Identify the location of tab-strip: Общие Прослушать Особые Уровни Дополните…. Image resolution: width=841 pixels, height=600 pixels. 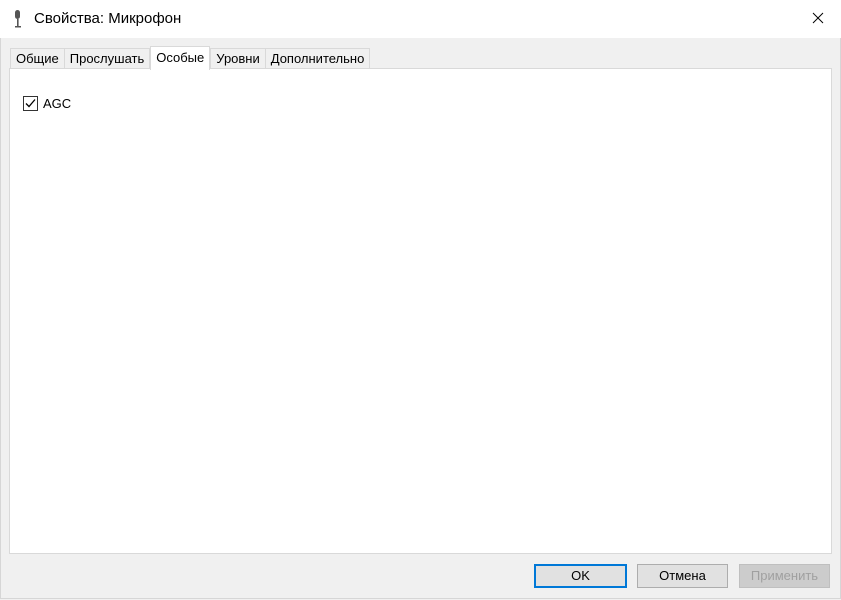
(190, 58).